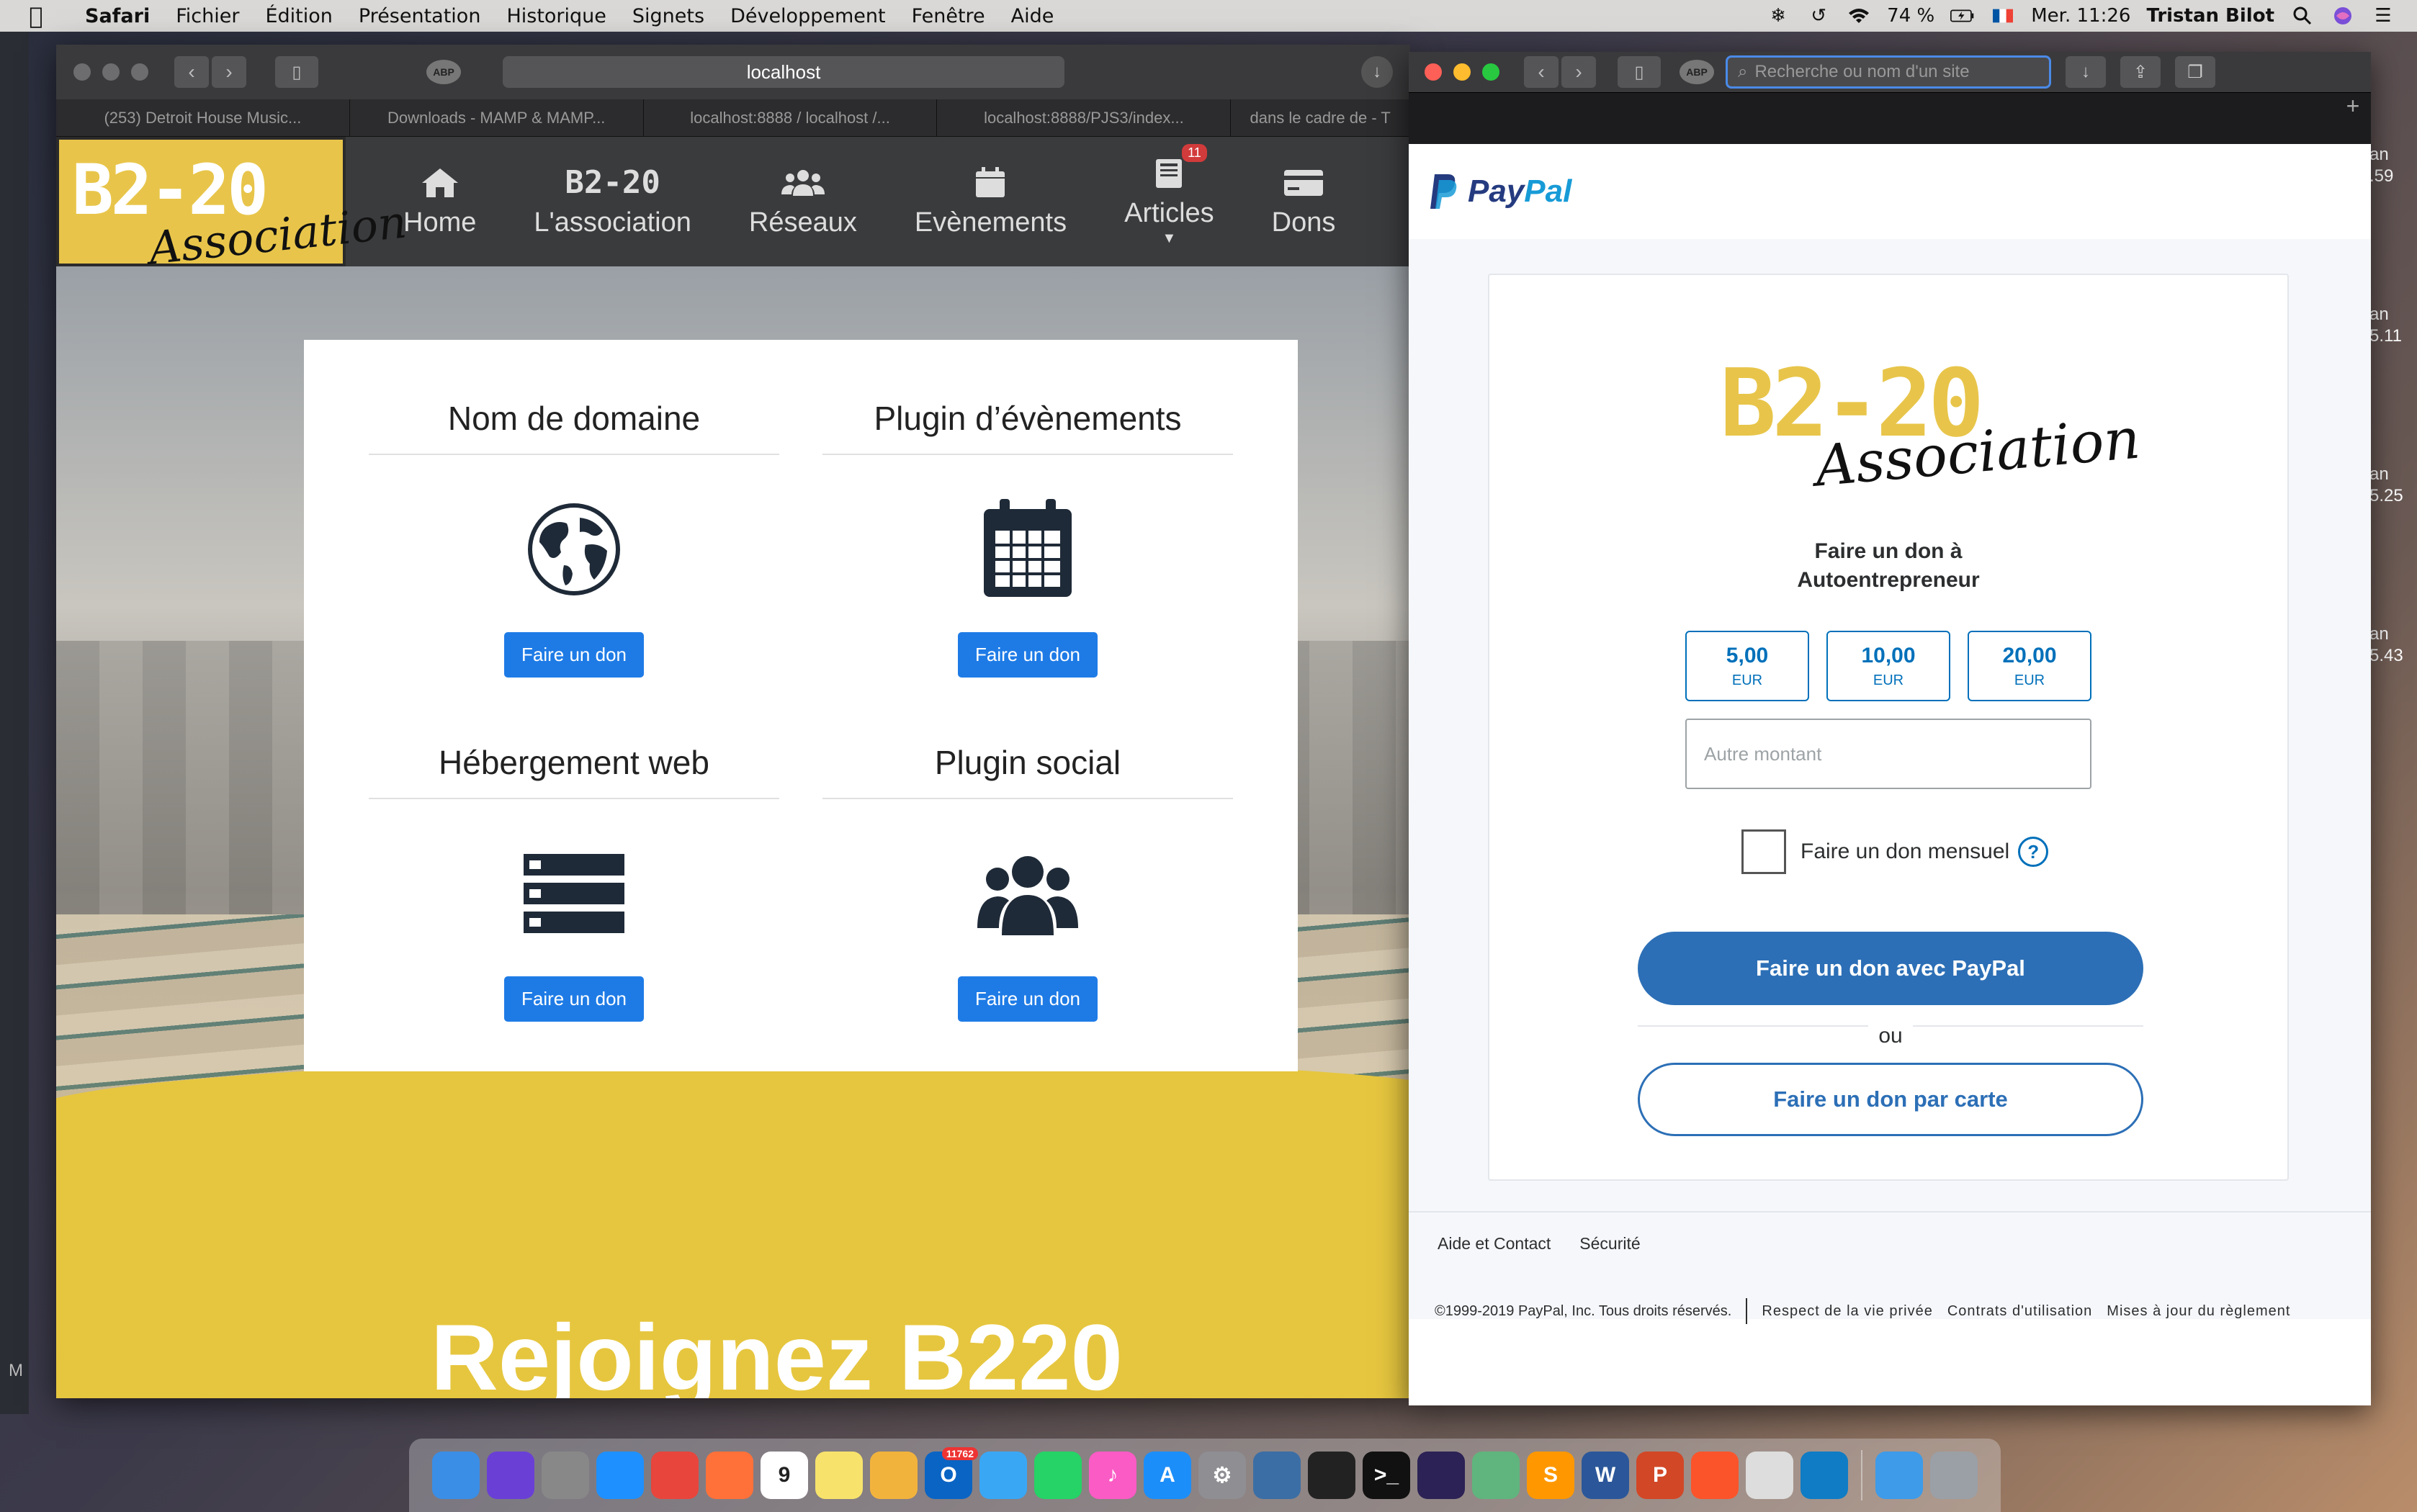 This screenshot has height=1512, width=2417. What do you see at coordinates (1847, 1311) in the screenshot?
I see `privacy-link: Respect de la vie privée` at bounding box center [1847, 1311].